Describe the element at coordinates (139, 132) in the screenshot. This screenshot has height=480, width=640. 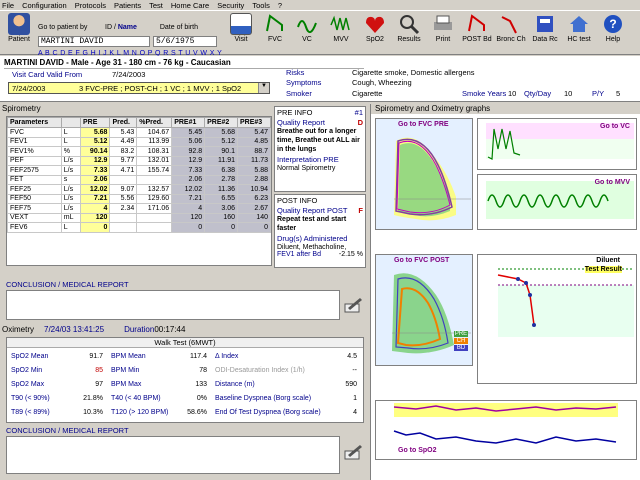
I see `table-row: FVC L 5.68 5.43 104.67 5.45 5.68 5.47` at that location.